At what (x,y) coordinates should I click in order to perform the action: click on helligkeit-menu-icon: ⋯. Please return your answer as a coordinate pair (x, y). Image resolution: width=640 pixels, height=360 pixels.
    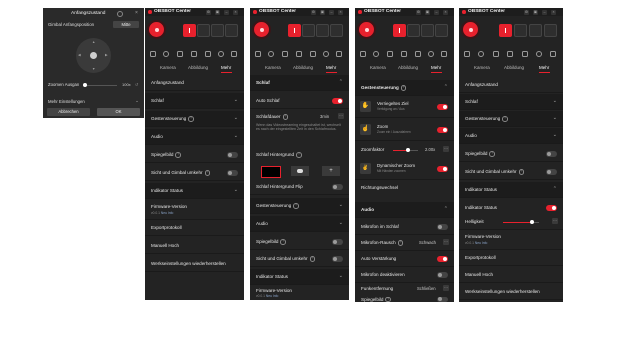
    Looking at the image, I should click on (555, 221).